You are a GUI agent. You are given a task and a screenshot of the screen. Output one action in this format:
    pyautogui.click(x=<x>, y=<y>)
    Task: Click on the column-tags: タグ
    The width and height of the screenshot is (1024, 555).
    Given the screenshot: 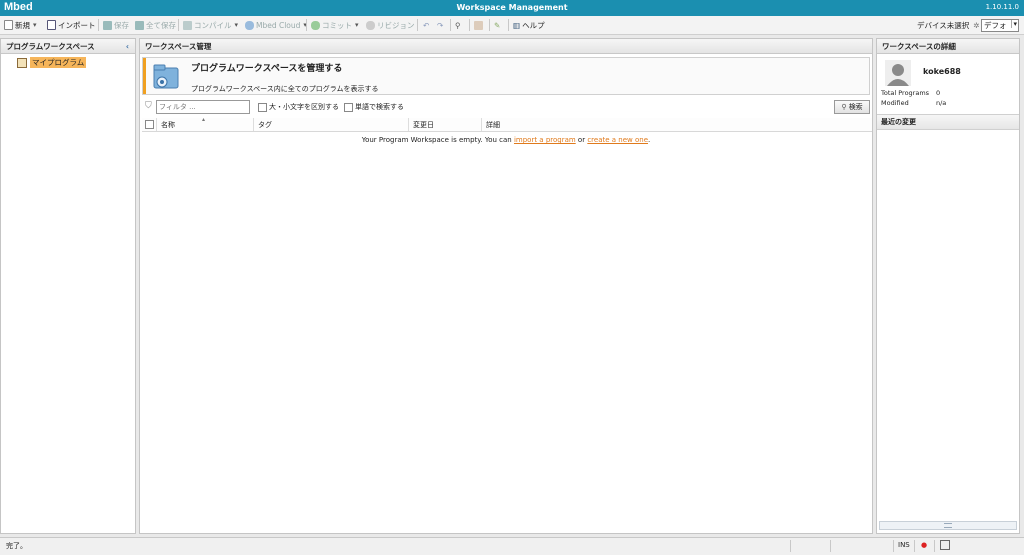 What is the action you would take?
    pyautogui.click(x=265, y=125)
    